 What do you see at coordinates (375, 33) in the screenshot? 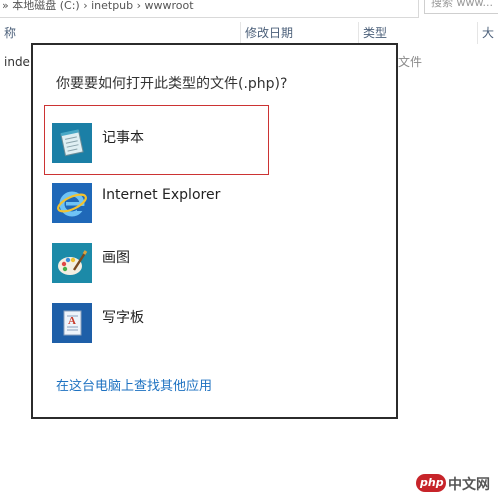
I see `column-header-type-label: 类型` at bounding box center [375, 33].